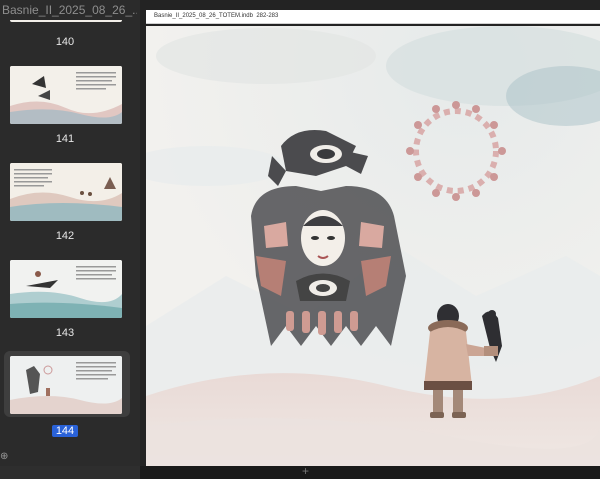 The width and height of the screenshot is (600, 479). I want to click on page-number-label: 141, so click(65, 139).